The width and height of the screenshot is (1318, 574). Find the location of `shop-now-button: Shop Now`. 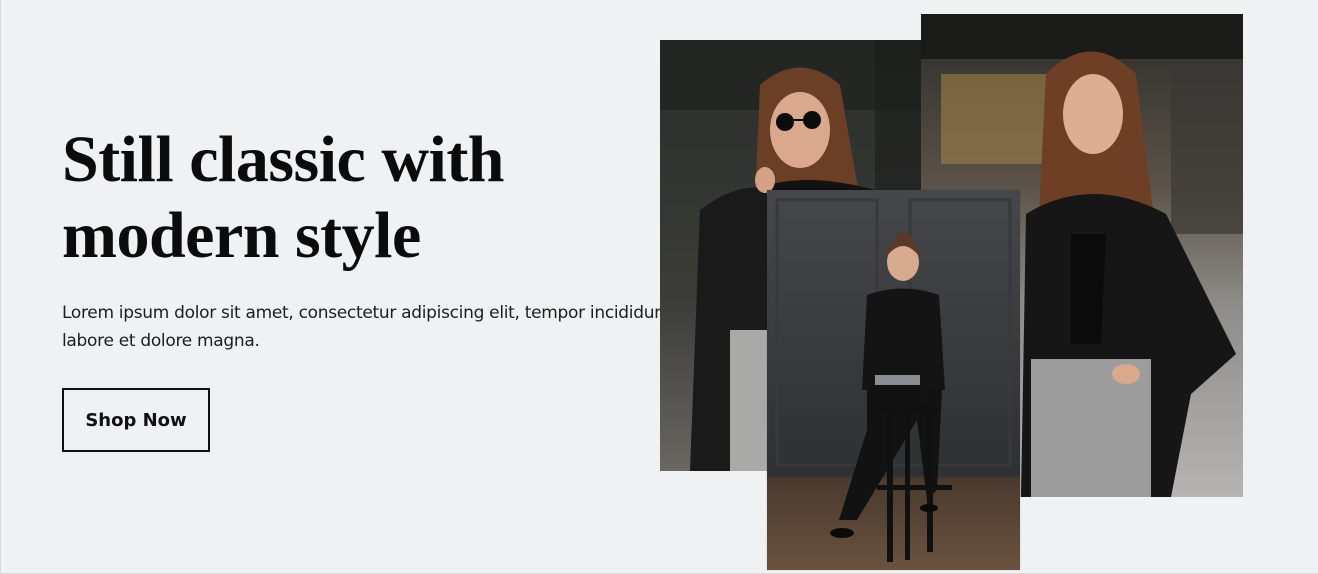

shop-now-button: Shop Now is located at coordinates (136, 420).